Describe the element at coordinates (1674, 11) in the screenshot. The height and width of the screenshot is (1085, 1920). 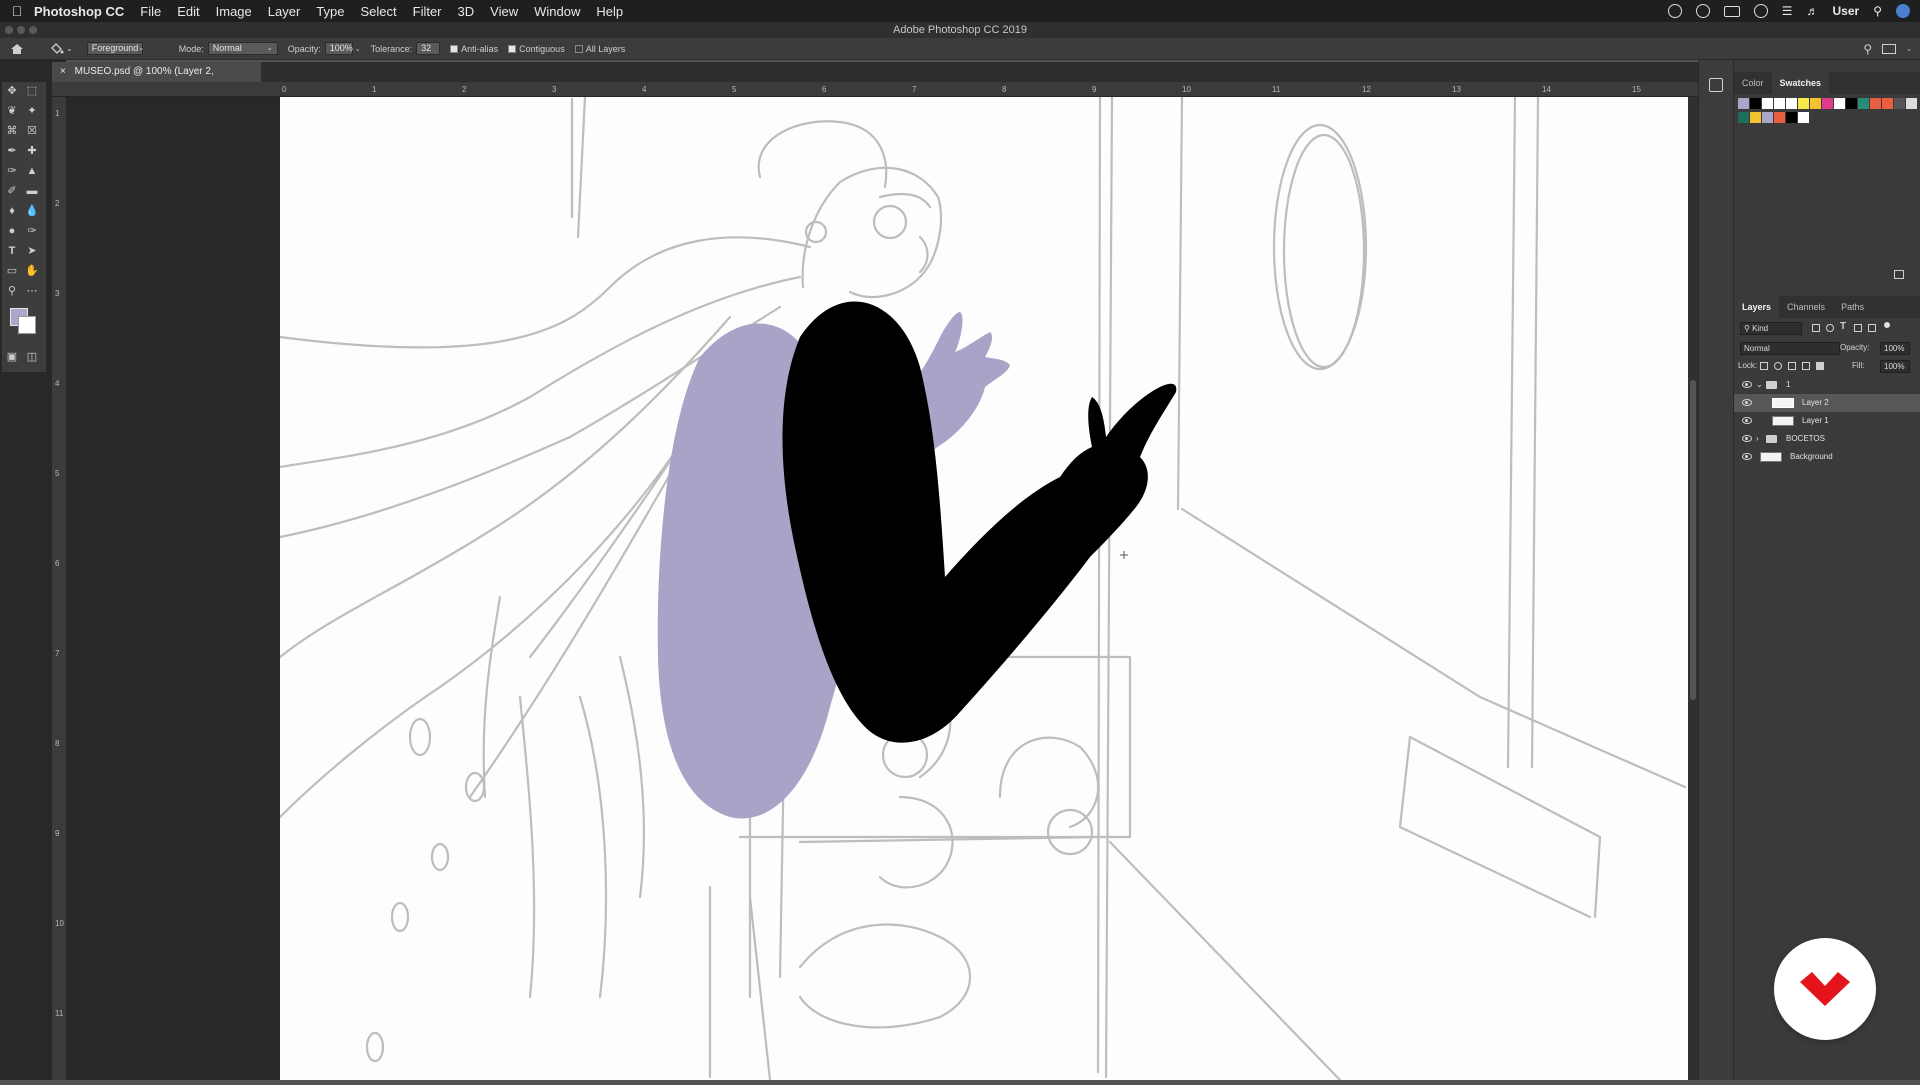
I see `record-status-icon` at that location.